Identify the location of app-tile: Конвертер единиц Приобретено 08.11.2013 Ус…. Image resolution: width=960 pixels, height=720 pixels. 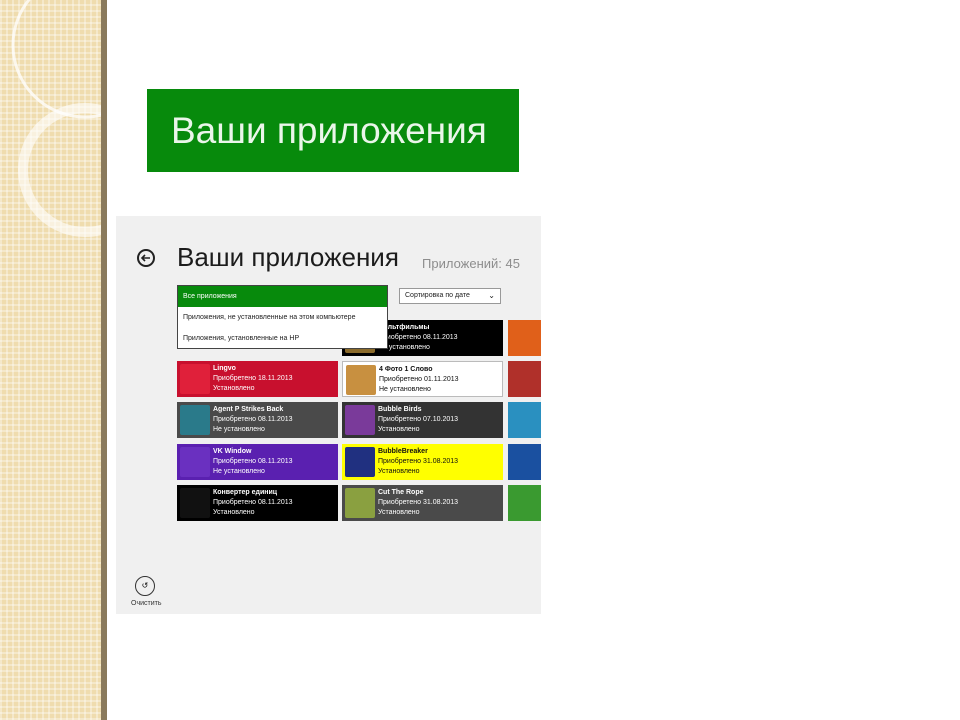
(257, 503).